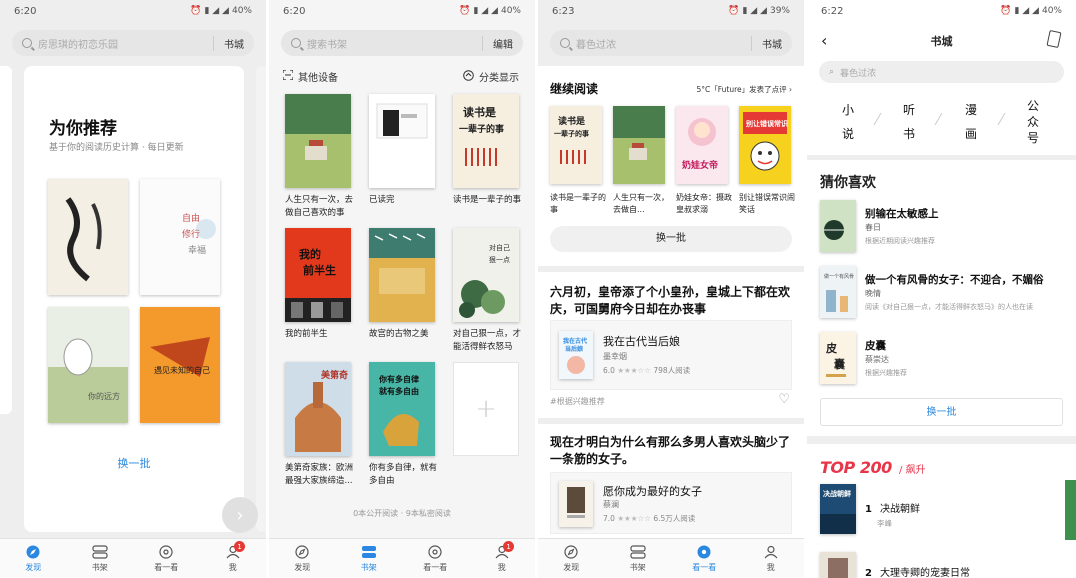  Describe the element at coordinates (671, 355) in the screenshot. I see `story-book-card: 我在古代 当后娘 我在古代当后娘 墨幸烟 6.0 ★★★☆☆ 798人阅读` at that location.